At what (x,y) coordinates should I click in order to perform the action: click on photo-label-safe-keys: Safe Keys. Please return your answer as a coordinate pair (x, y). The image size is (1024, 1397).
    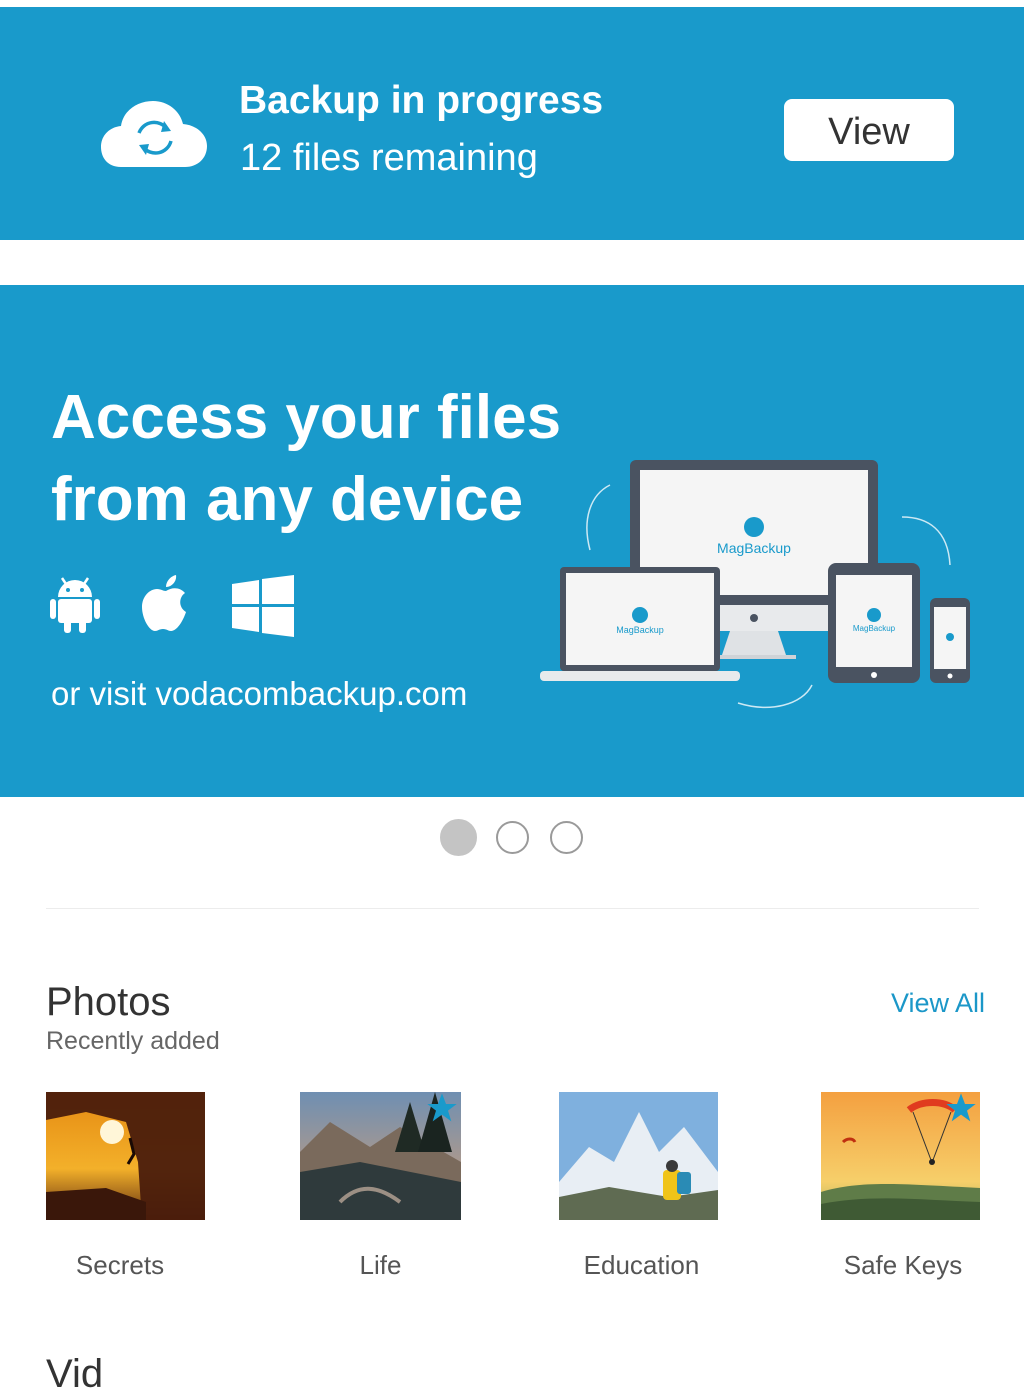
    Looking at the image, I should click on (903, 1265).